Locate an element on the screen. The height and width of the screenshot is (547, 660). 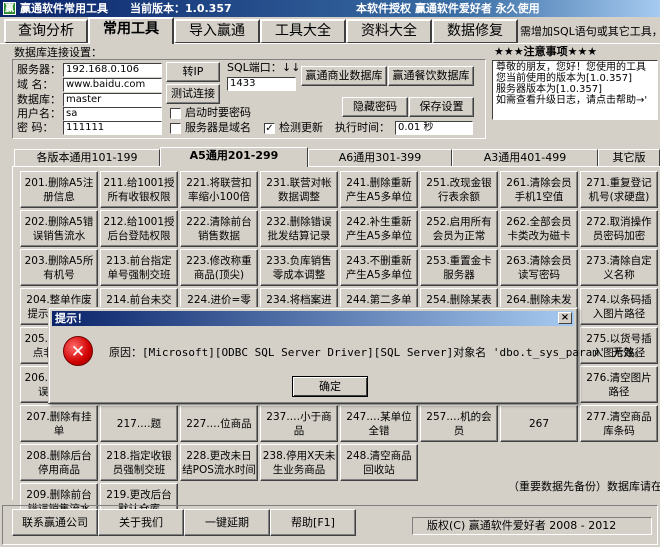
tool-button: 261.清除会员手机1空值 is located at coordinates (539, 189).